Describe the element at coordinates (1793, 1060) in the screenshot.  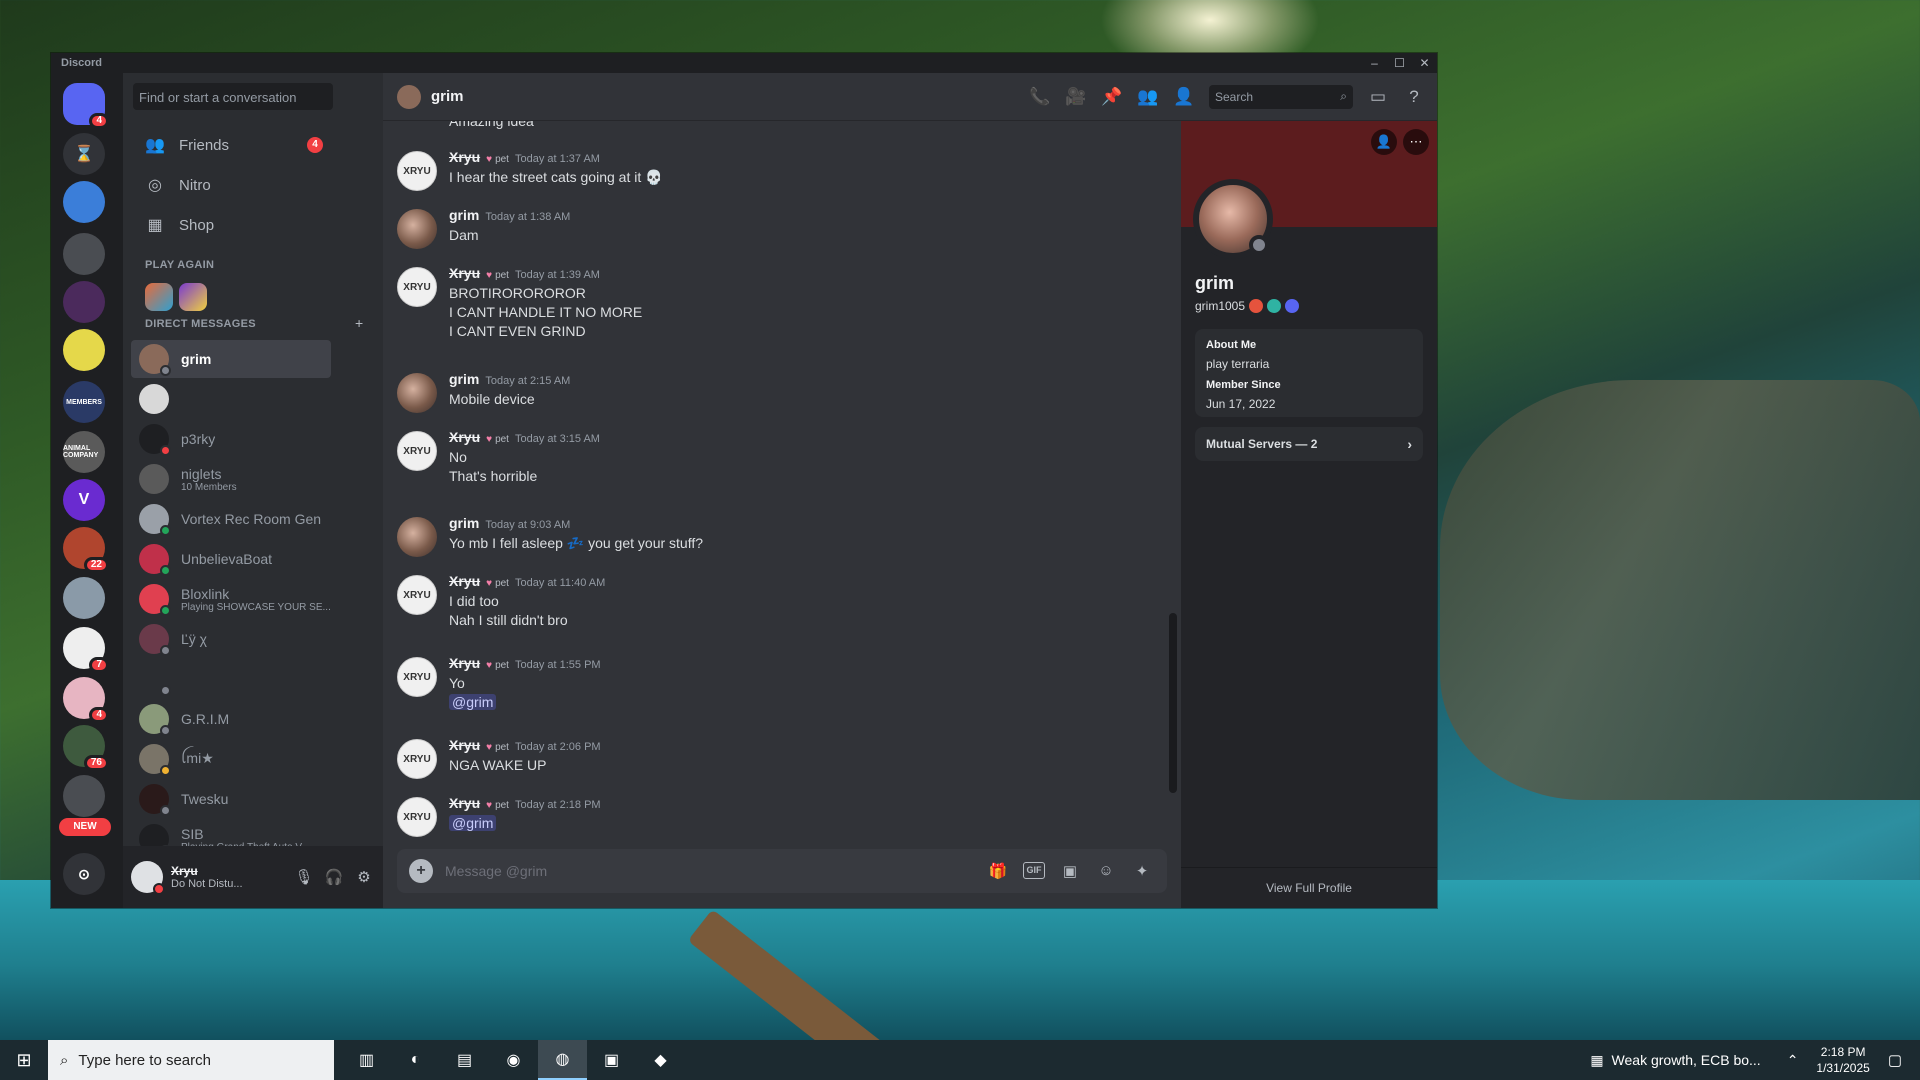
I see `chevron-up-icon: ⌃` at that location.